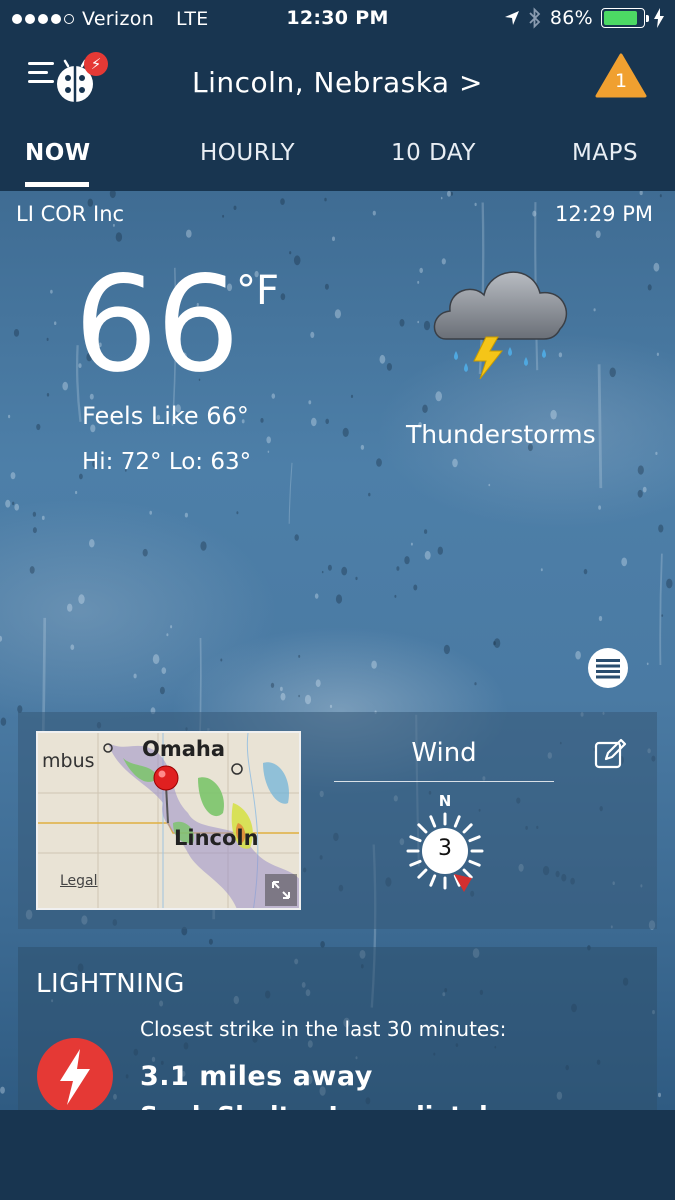 This screenshot has height=1200, width=675. I want to click on lightning-subtitle: Closest strike in the last 30 minutes:, so click(323, 1029).